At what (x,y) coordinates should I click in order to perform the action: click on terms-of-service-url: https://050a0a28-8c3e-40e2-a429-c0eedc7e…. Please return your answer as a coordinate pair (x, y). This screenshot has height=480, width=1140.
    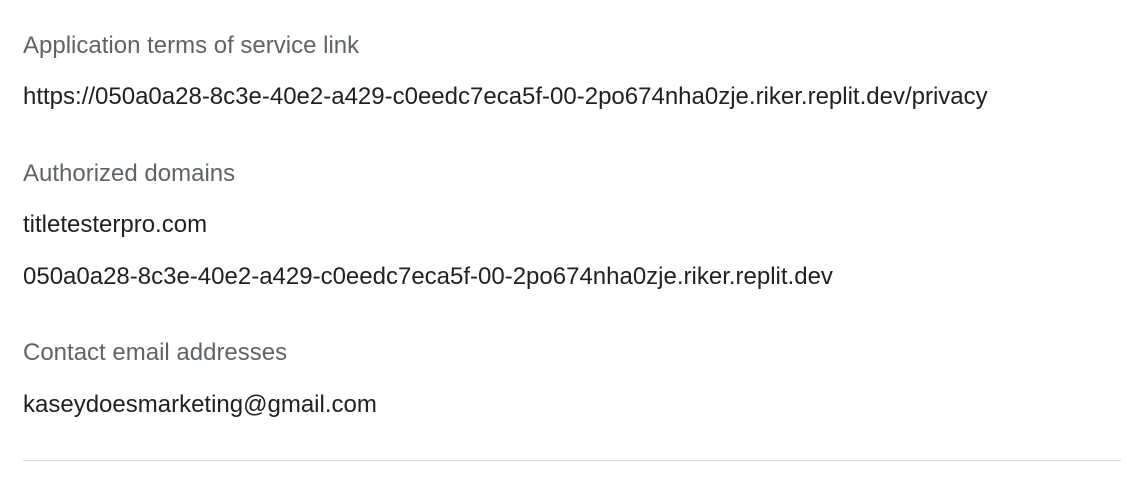
    Looking at the image, I should click on (505, 96).